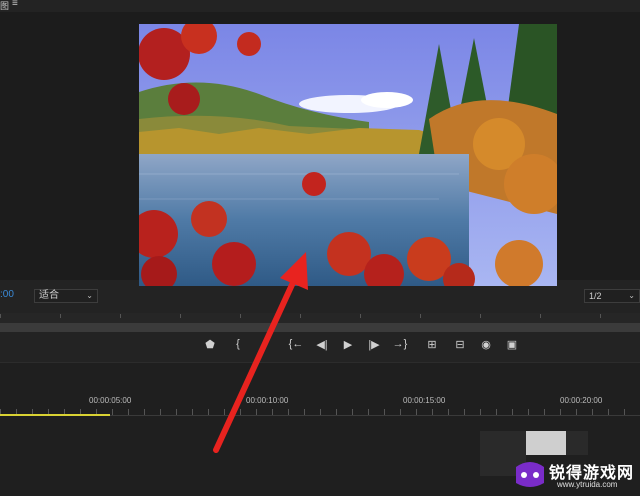  Describe the element at coordinates (587, 484) in the screenshot. I see `watermark-url: www.ytruida.com` at that location.